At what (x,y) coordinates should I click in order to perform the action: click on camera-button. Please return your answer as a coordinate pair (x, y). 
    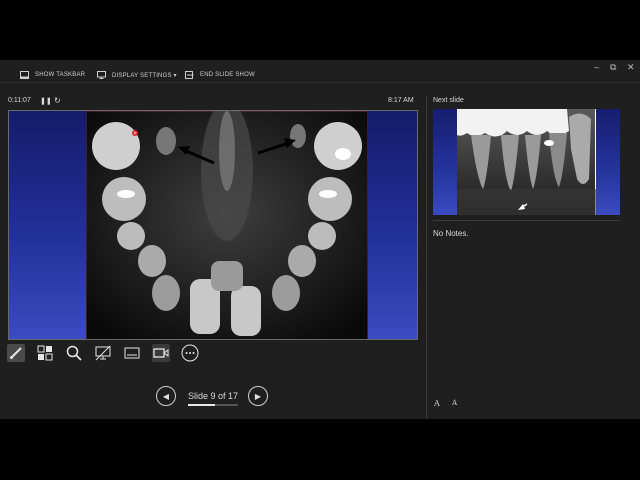
    Looking at the image, I should click on (161, 353).